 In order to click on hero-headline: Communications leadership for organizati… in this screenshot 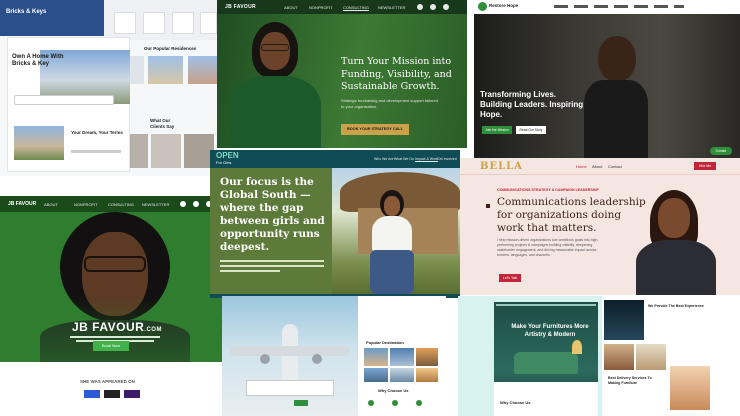, I will do `click(571, 215)`.